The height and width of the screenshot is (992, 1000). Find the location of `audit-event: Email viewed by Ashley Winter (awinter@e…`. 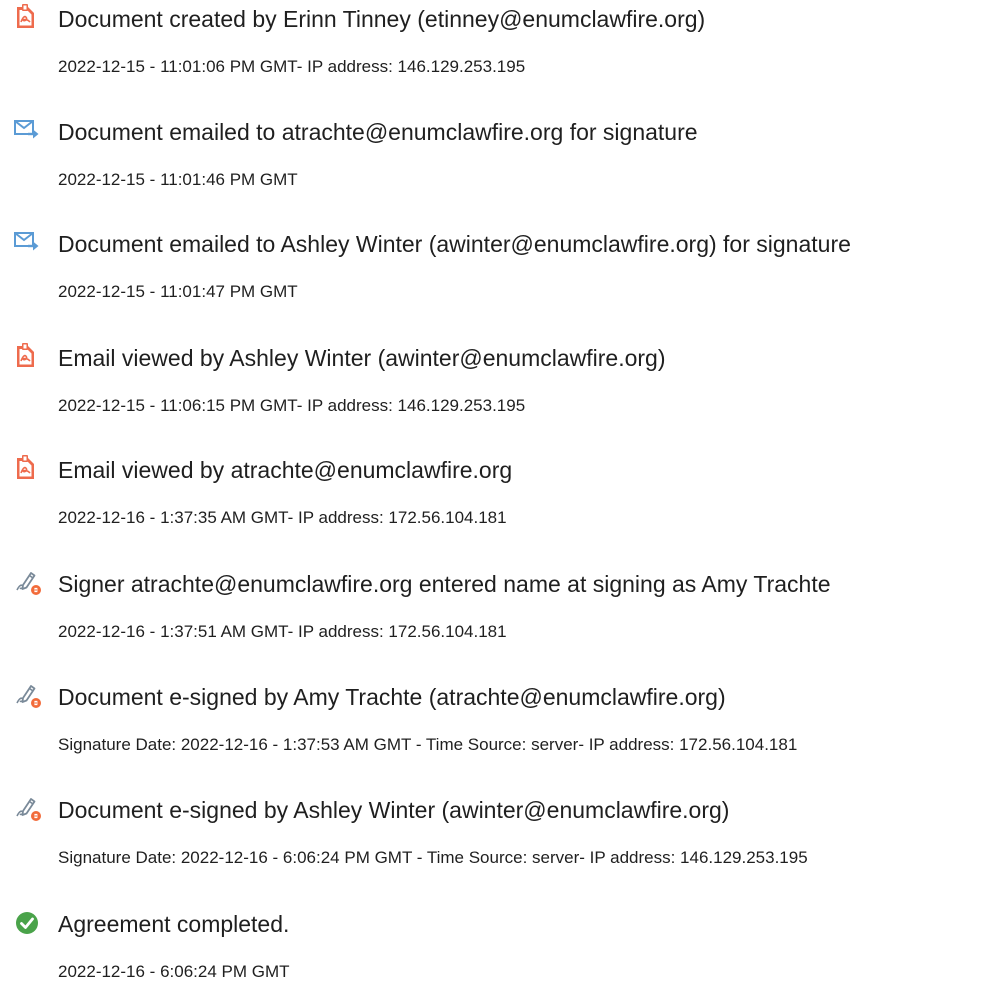

audit-event: Email viewed by Ashley Winter (awinter@e… is located at coordinates (500, 379).